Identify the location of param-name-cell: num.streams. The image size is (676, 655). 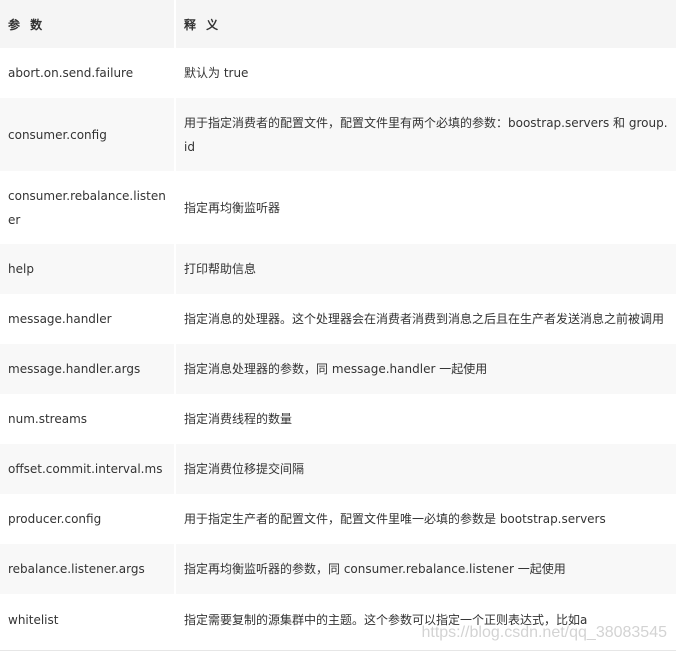
(88, 419).